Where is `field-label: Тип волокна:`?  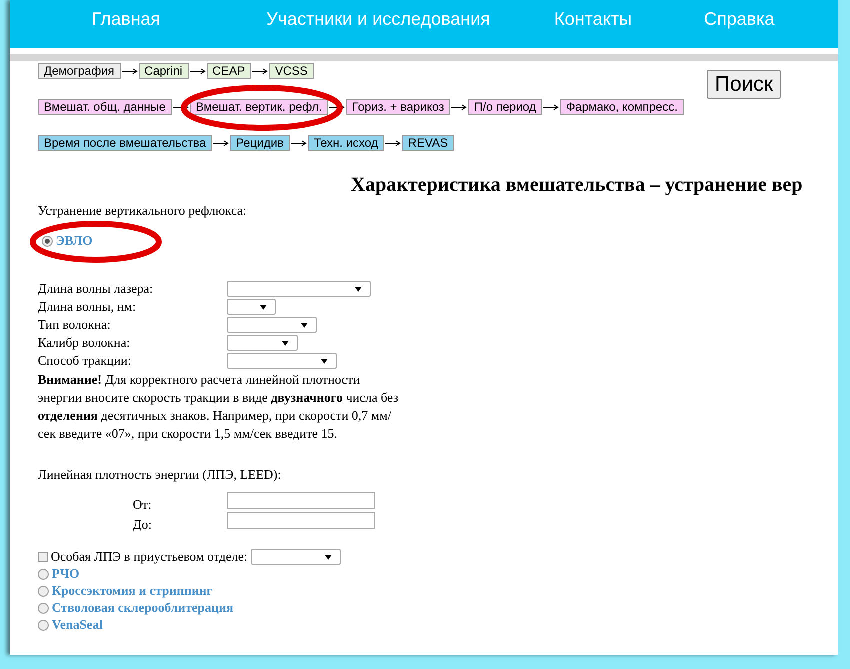 field-label: Тип волокна: is located at coordinates (75, 325).